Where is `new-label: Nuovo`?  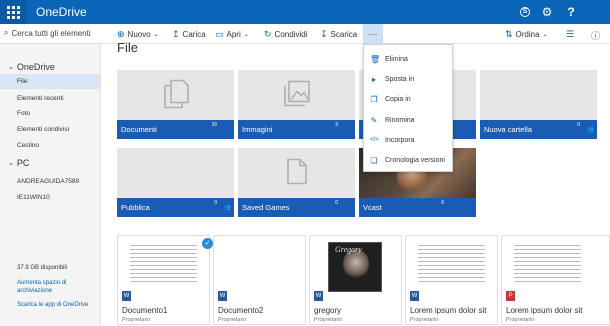 new-label: Nuovo is located at coordinates (139, 34).